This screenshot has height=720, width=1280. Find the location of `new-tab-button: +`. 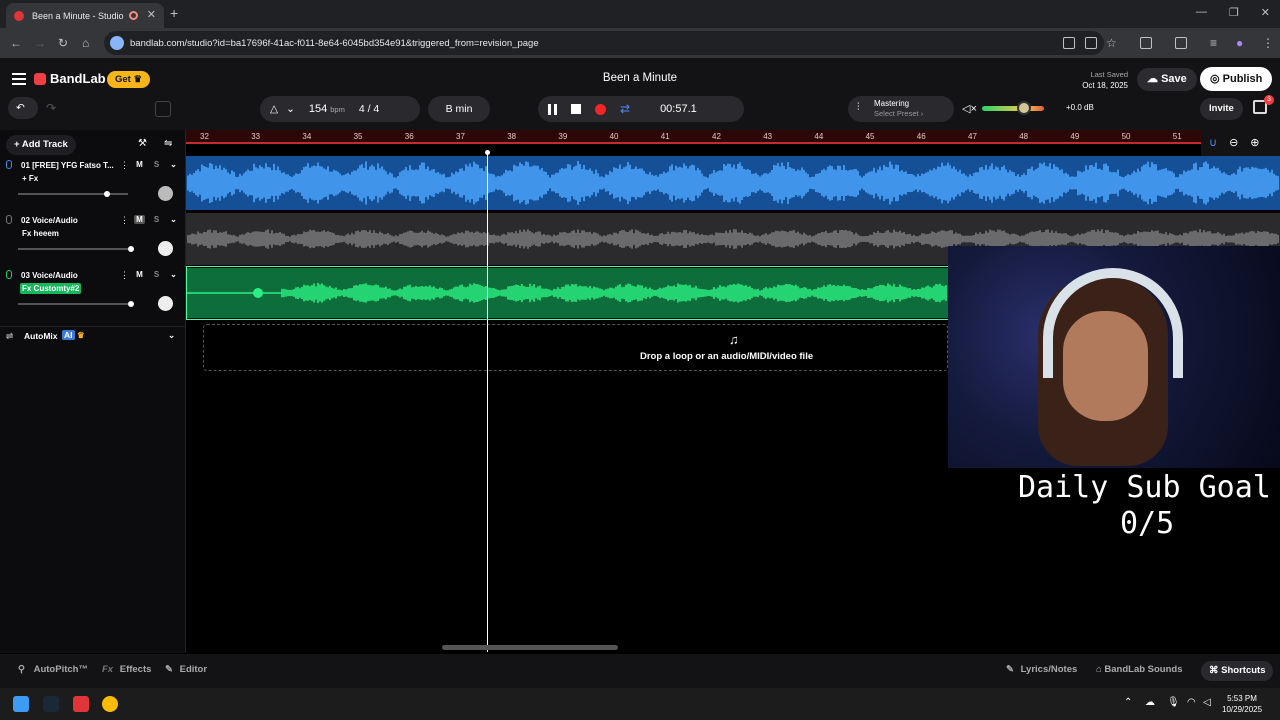

new-tab-button: + is located at coordinates (174, 13).